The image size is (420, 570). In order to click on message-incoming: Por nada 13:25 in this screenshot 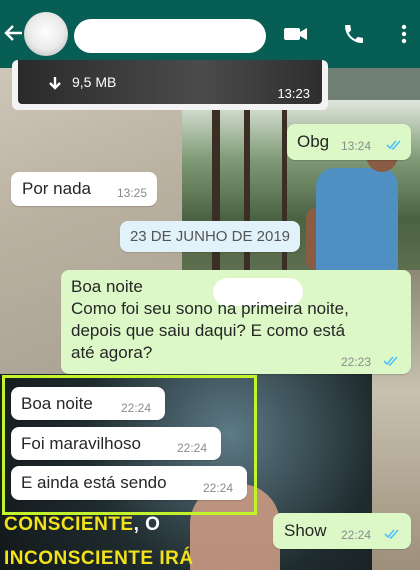, I will do `click(84, 189)`.